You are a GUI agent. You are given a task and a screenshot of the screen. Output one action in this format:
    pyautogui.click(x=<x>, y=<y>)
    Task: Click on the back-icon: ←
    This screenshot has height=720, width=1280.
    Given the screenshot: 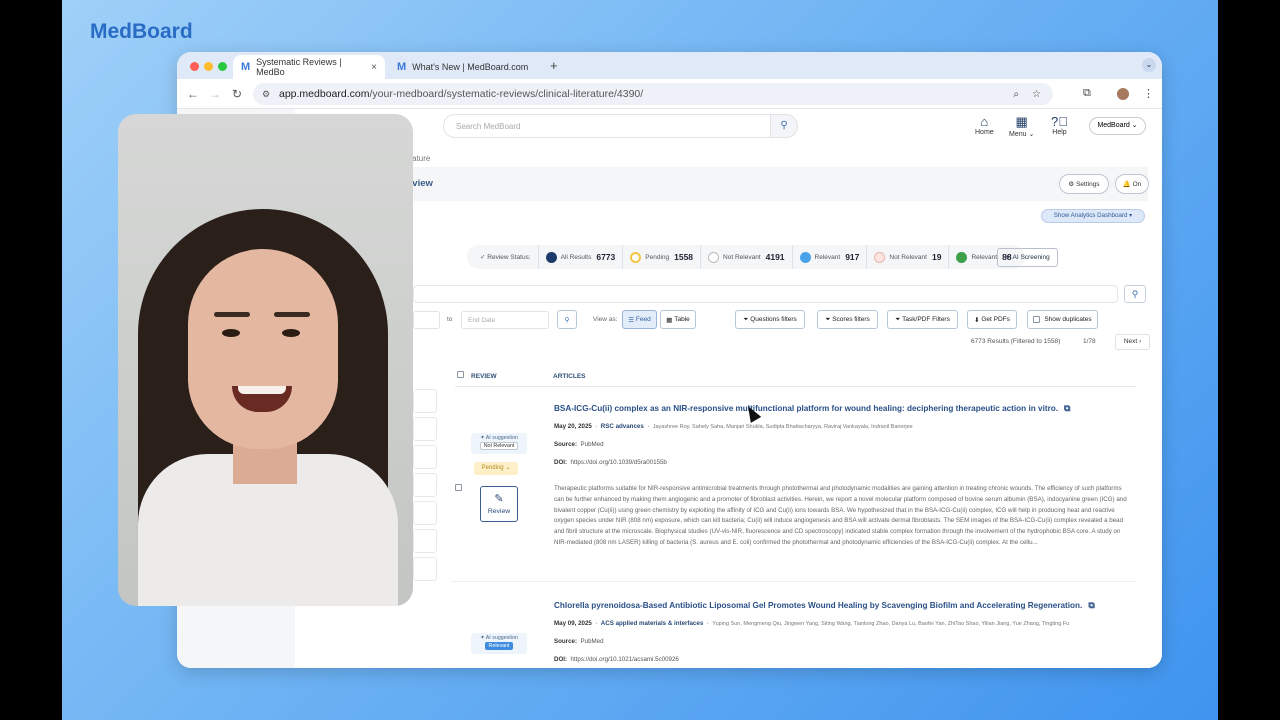 What is the action you would take?
    pyautogui.click(x=193, y=94)
    